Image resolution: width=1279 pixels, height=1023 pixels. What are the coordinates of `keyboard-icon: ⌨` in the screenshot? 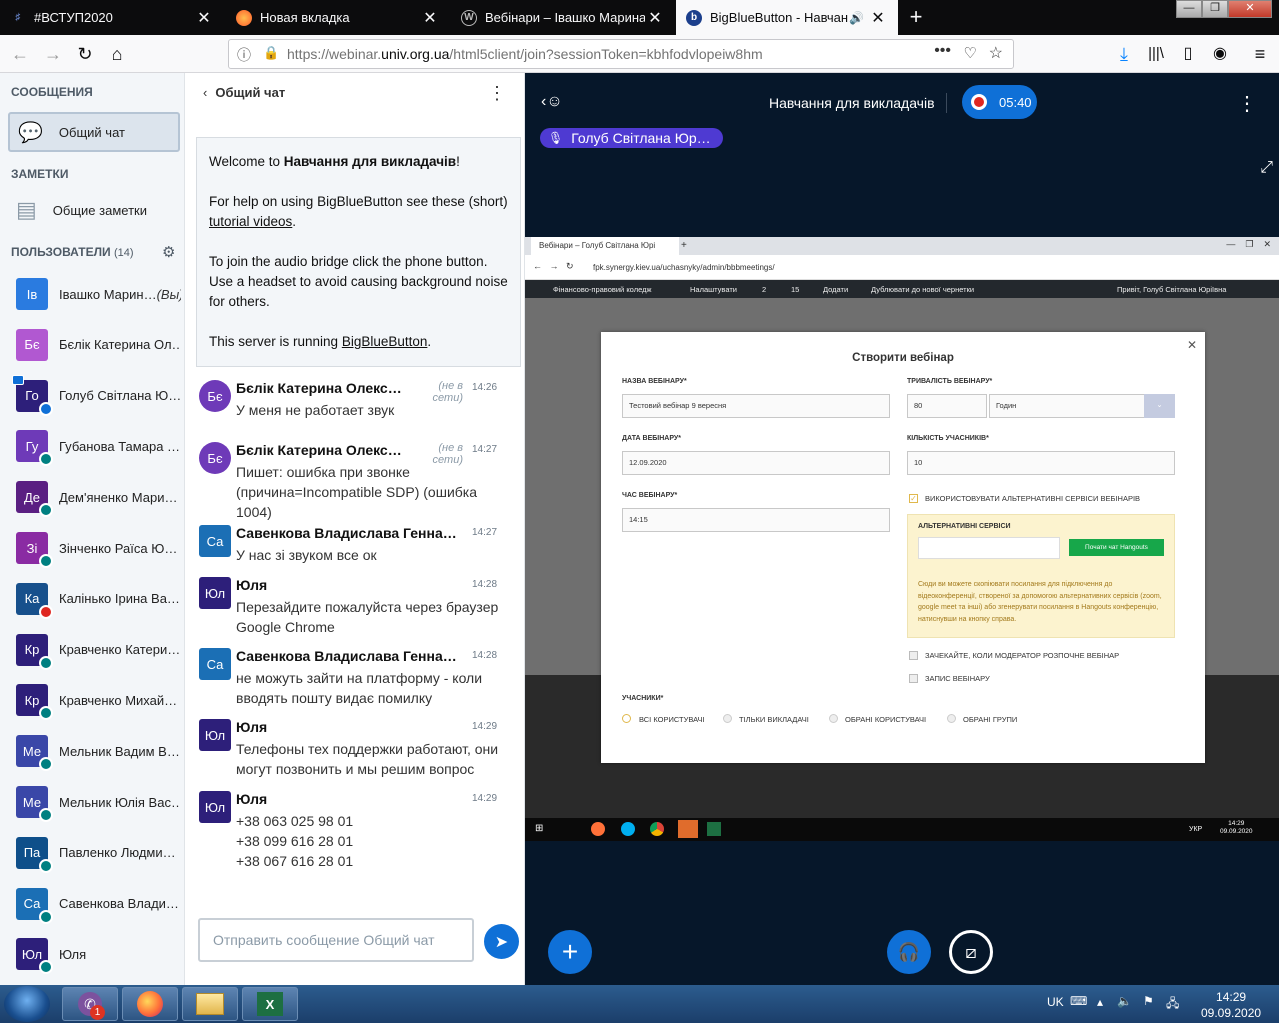 It's located at (1078, 1001).